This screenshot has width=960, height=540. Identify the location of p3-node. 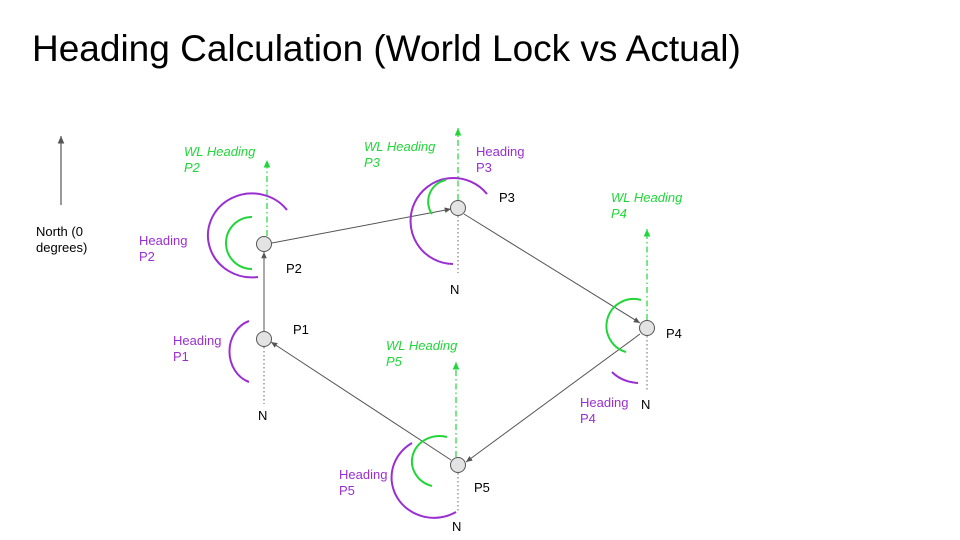
(458, 208).